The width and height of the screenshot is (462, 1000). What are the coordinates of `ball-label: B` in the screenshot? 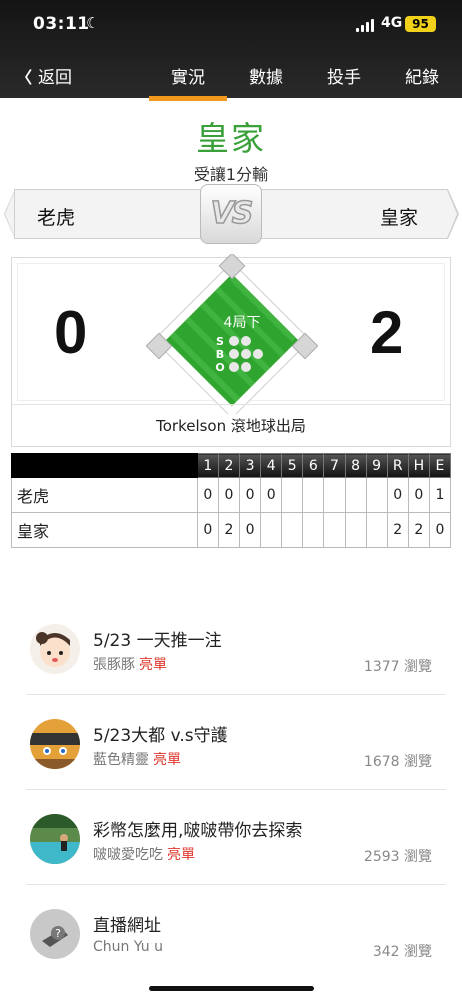 It's located at (220, 354).